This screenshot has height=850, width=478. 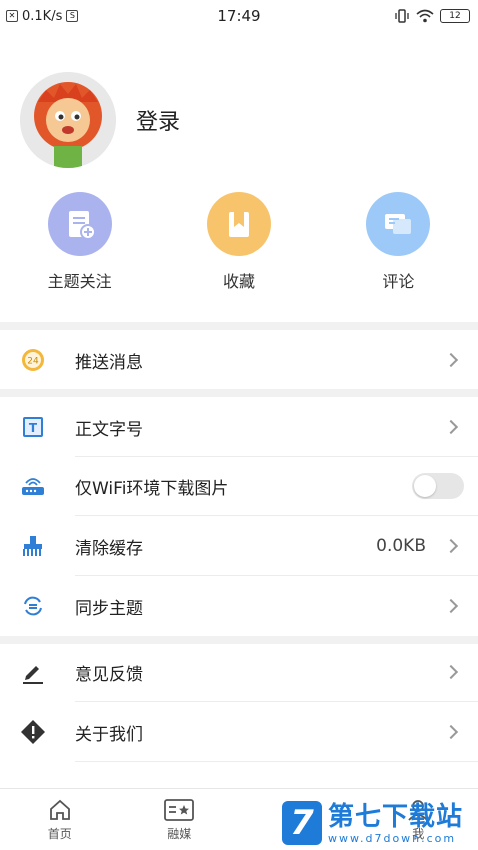 I want to click on menu-item-about: 关于我们, so click(x=239, y=732).